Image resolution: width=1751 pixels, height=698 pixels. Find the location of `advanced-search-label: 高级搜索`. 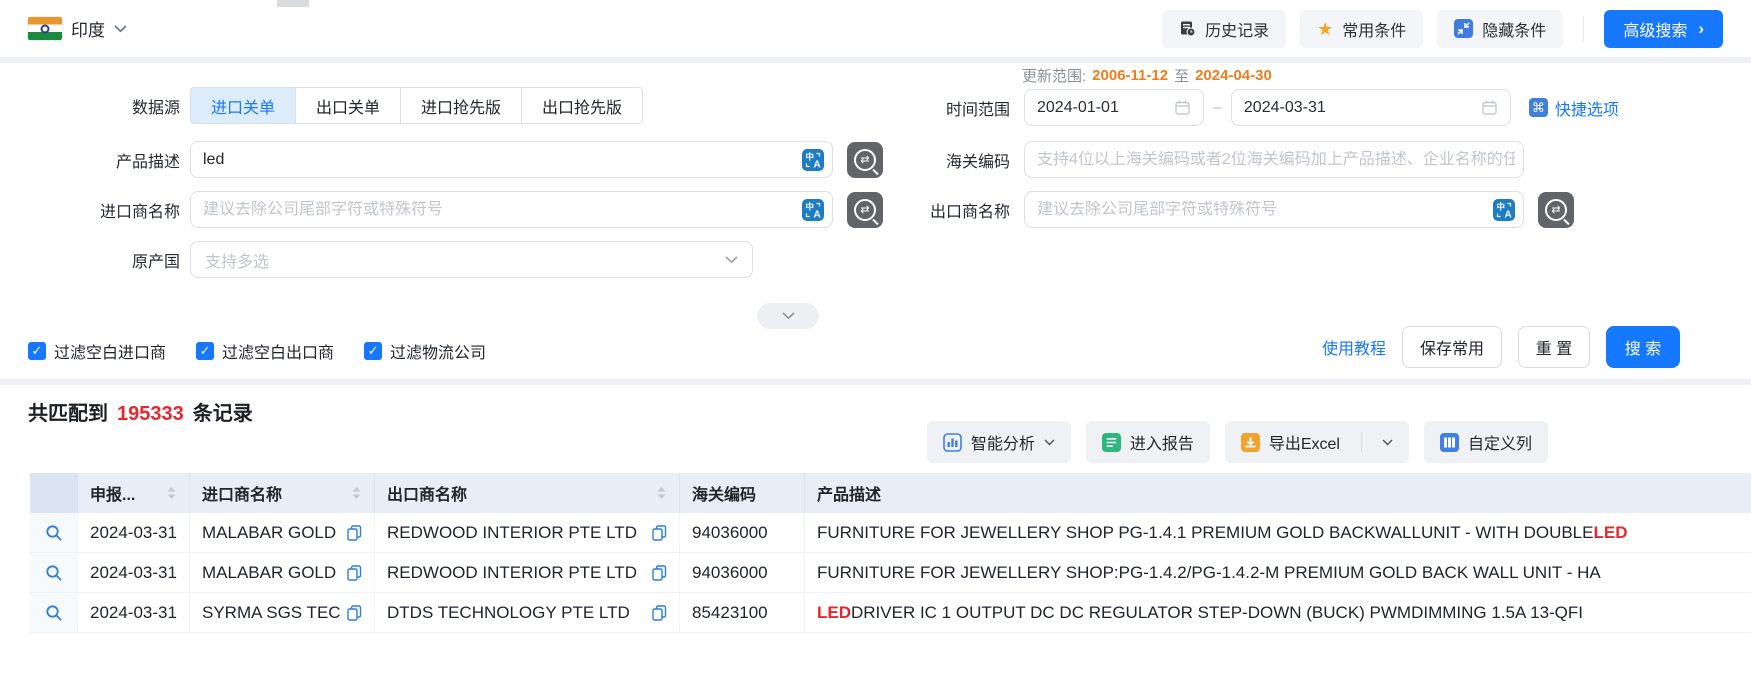

advanced-search-label: 高级搜索 is located at coordinates (1655, 31).